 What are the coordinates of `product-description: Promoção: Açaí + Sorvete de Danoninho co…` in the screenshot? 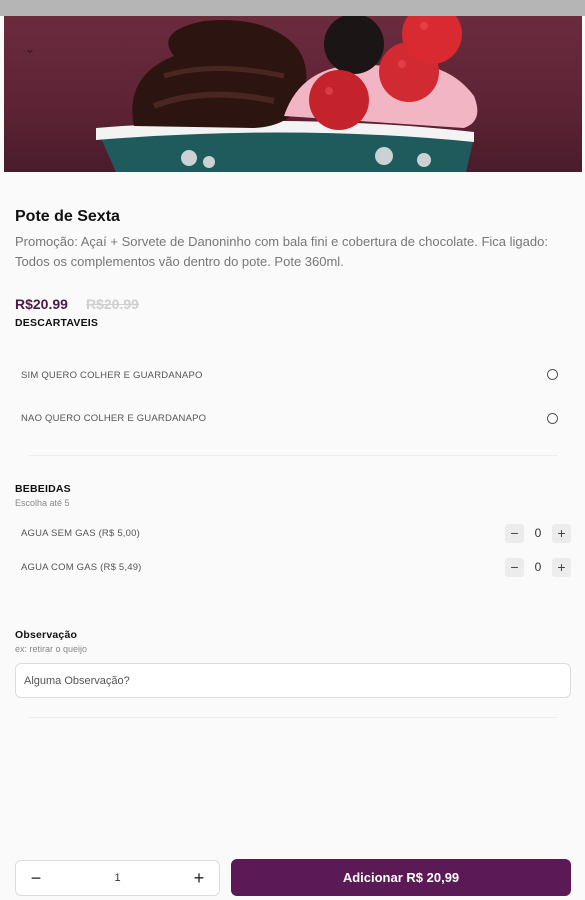 It's located at (281, 251).